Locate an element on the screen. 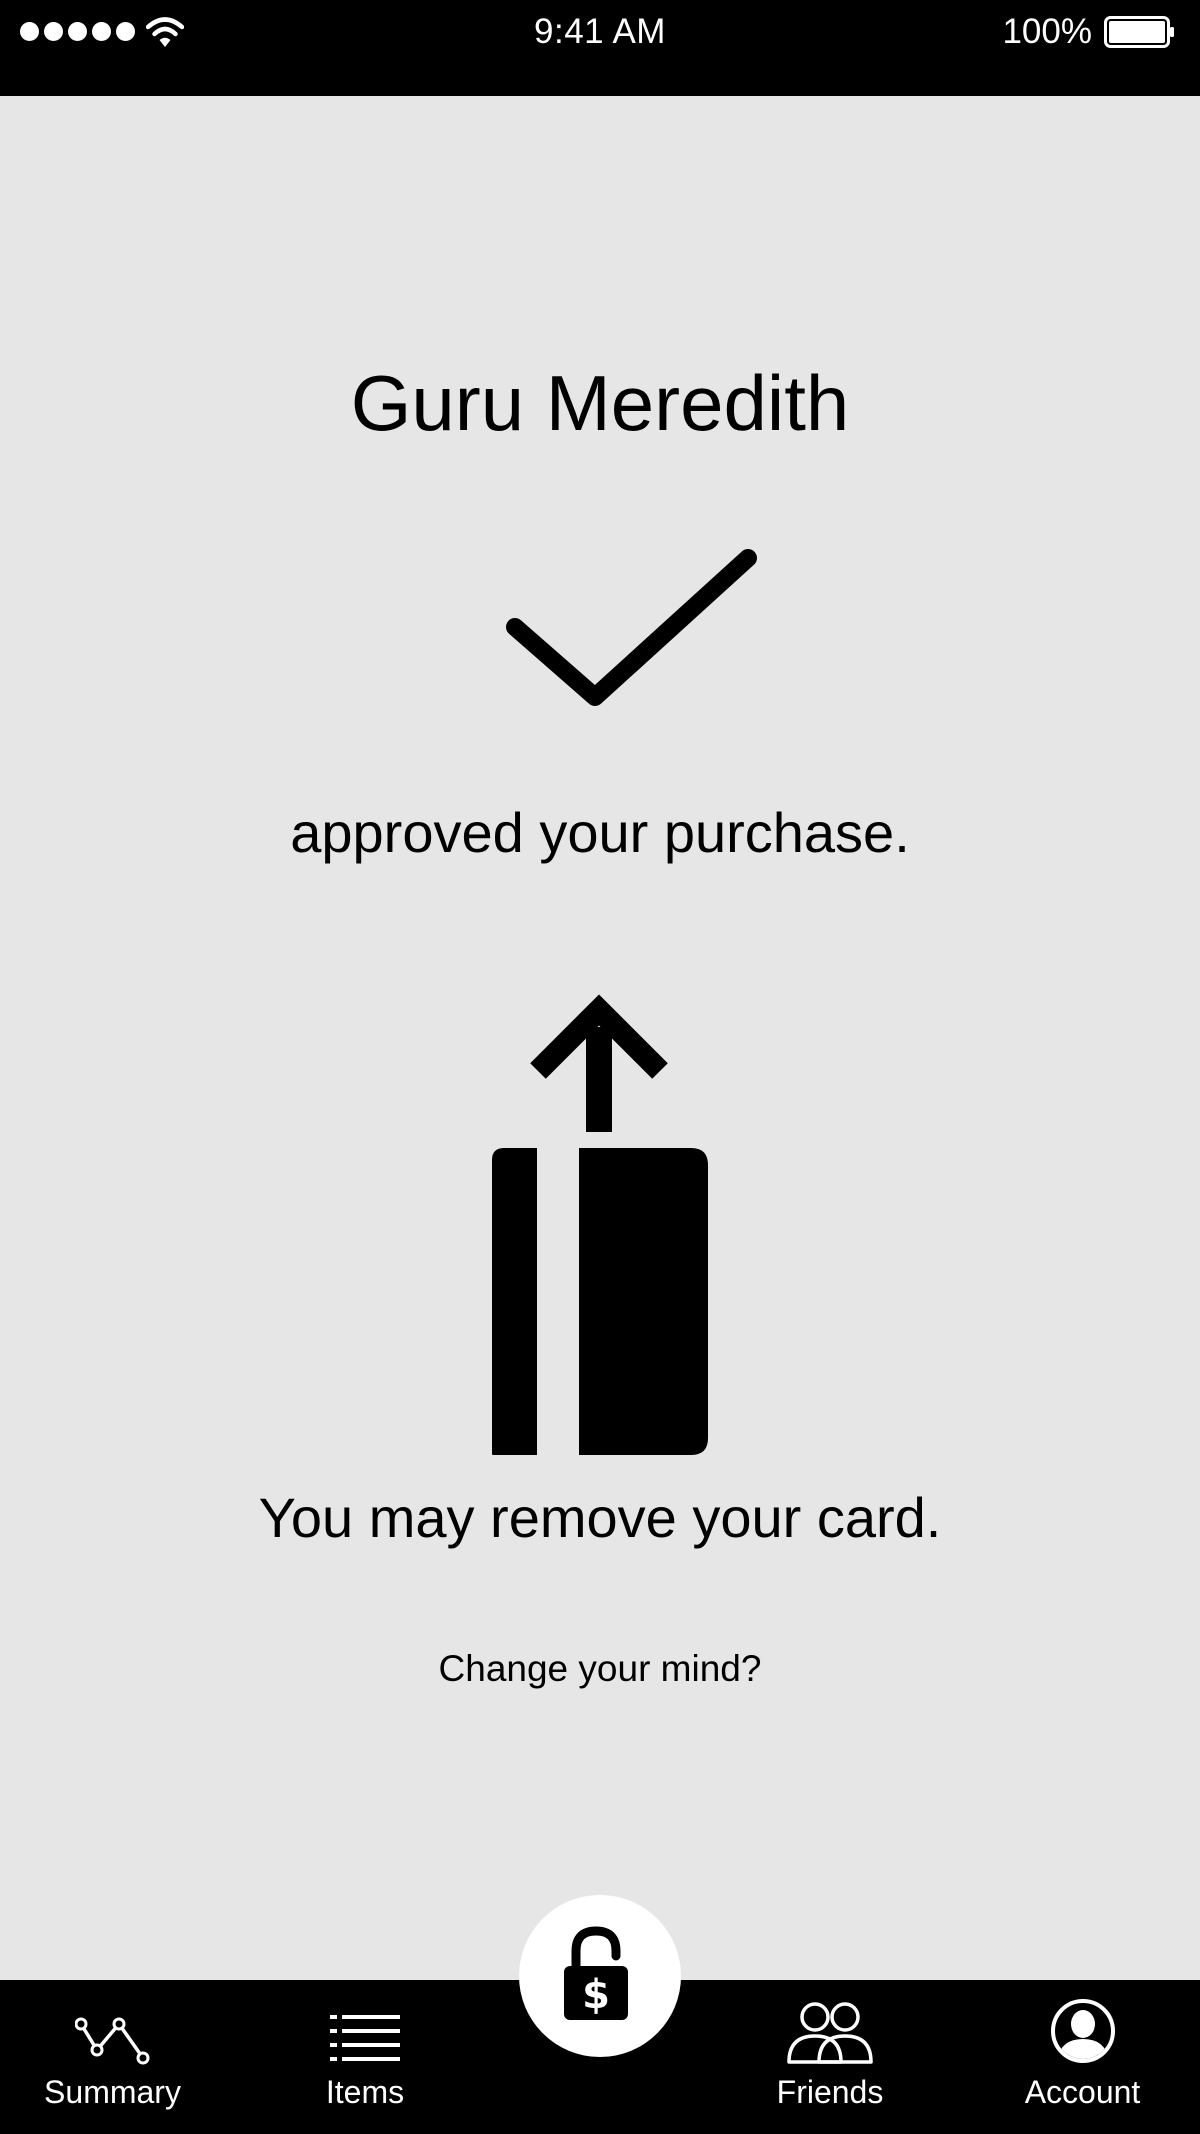  tab-items: Items is located at coordinates (365, 2057).